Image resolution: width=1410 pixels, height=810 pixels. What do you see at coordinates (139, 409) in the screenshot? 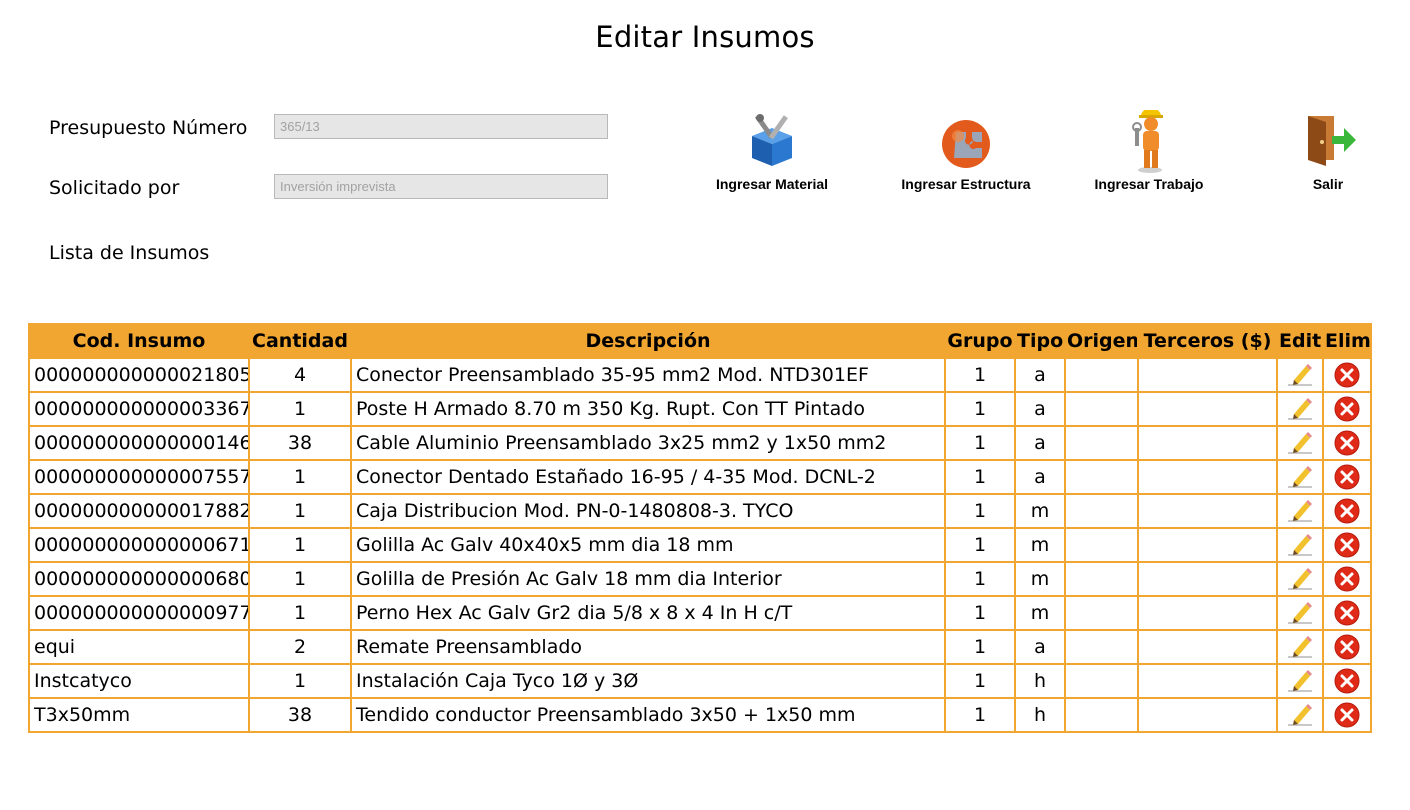
I see `cod-cell: 000000000000003367` at bounding box center [139, 409].